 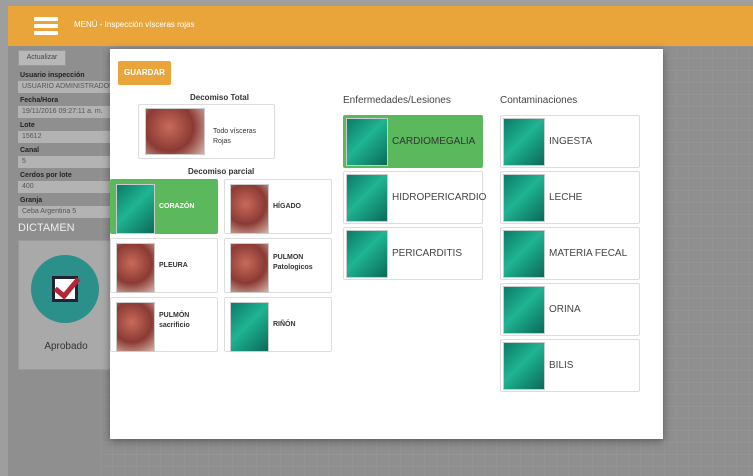 I want to click on parcial-card-rinon: RIÑÓN, so click(x=278, y=324).